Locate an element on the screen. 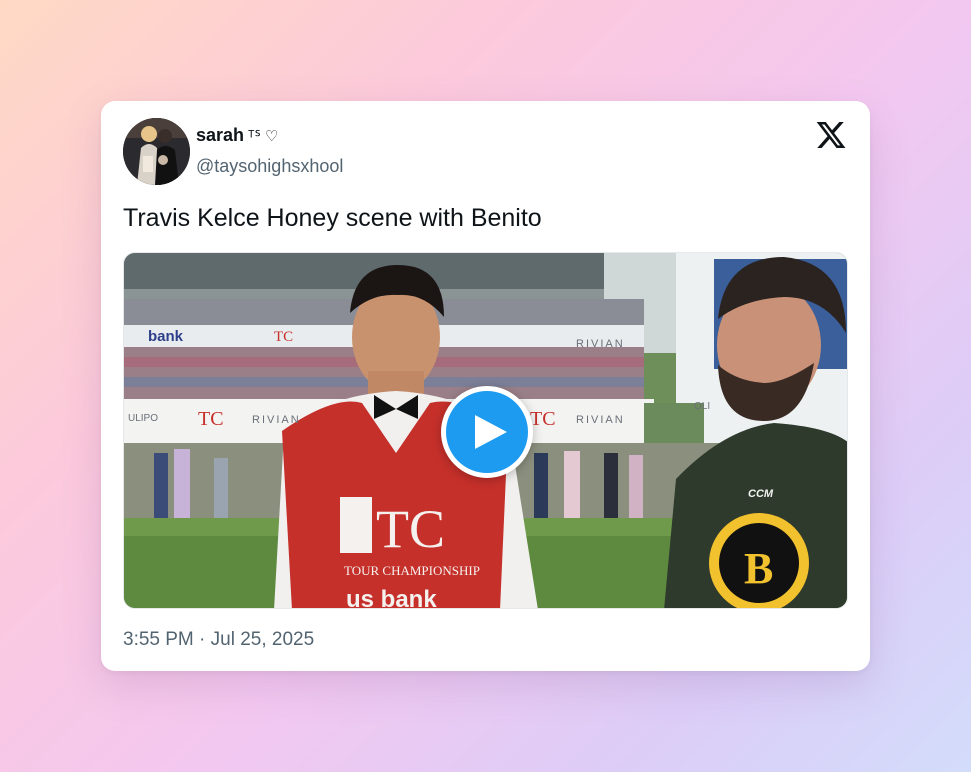  banner-rivian-a: RIVIAN is located at coordinates (600, 344).